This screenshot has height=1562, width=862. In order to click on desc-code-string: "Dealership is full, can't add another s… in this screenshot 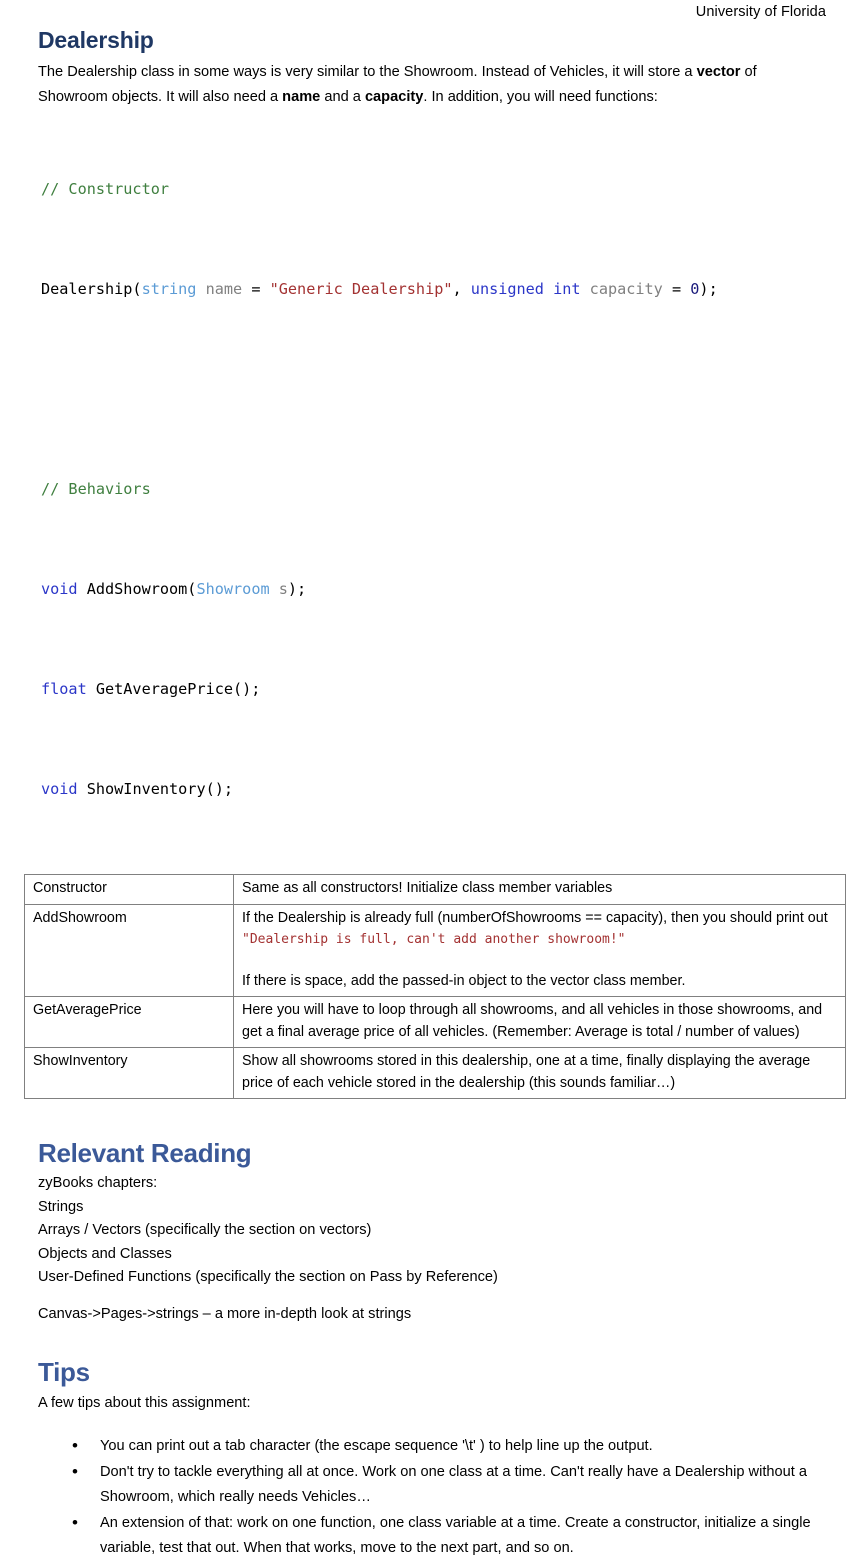, I will do `click(434, 939)`.